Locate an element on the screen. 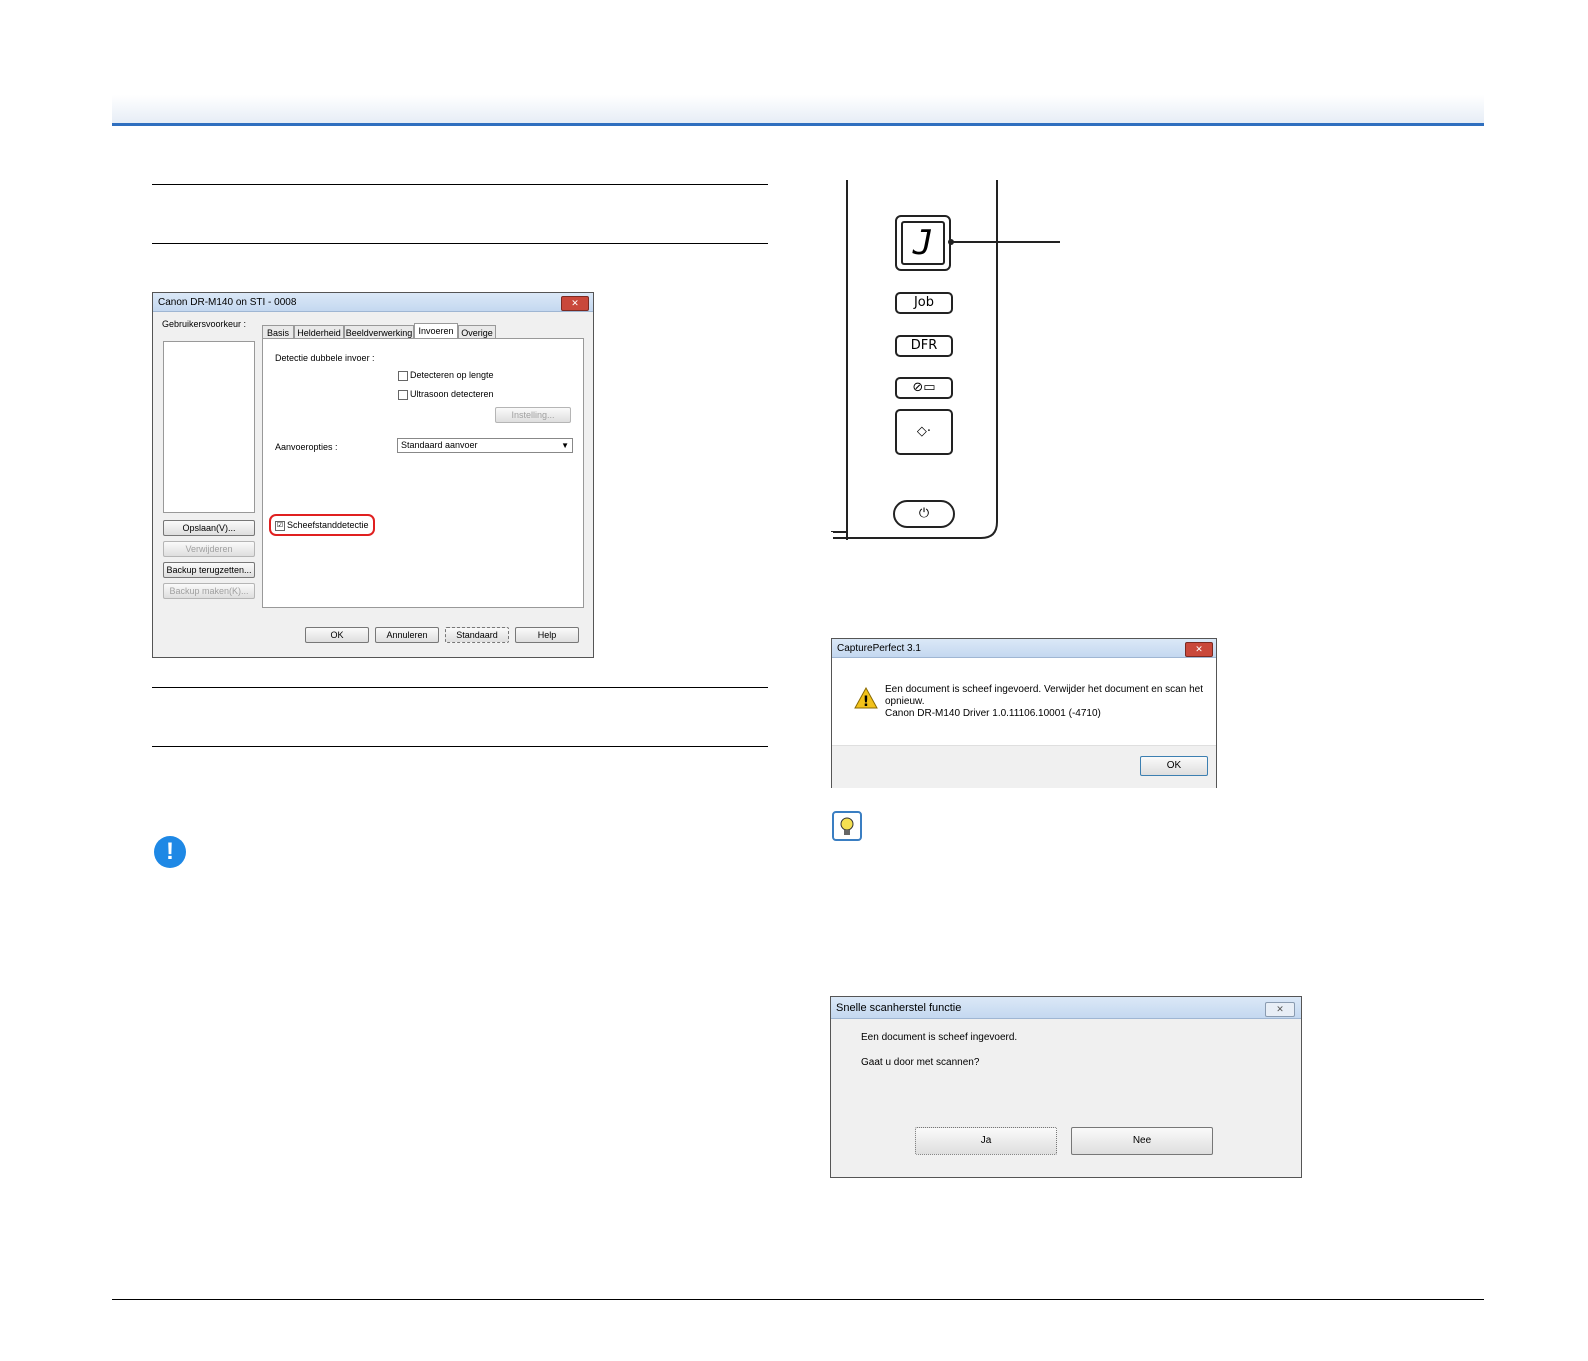 The width and height of the screenshot is (1588, 1361). double-feed-label: Detectie dubbele invoer : is located at coordinates (325, 358).